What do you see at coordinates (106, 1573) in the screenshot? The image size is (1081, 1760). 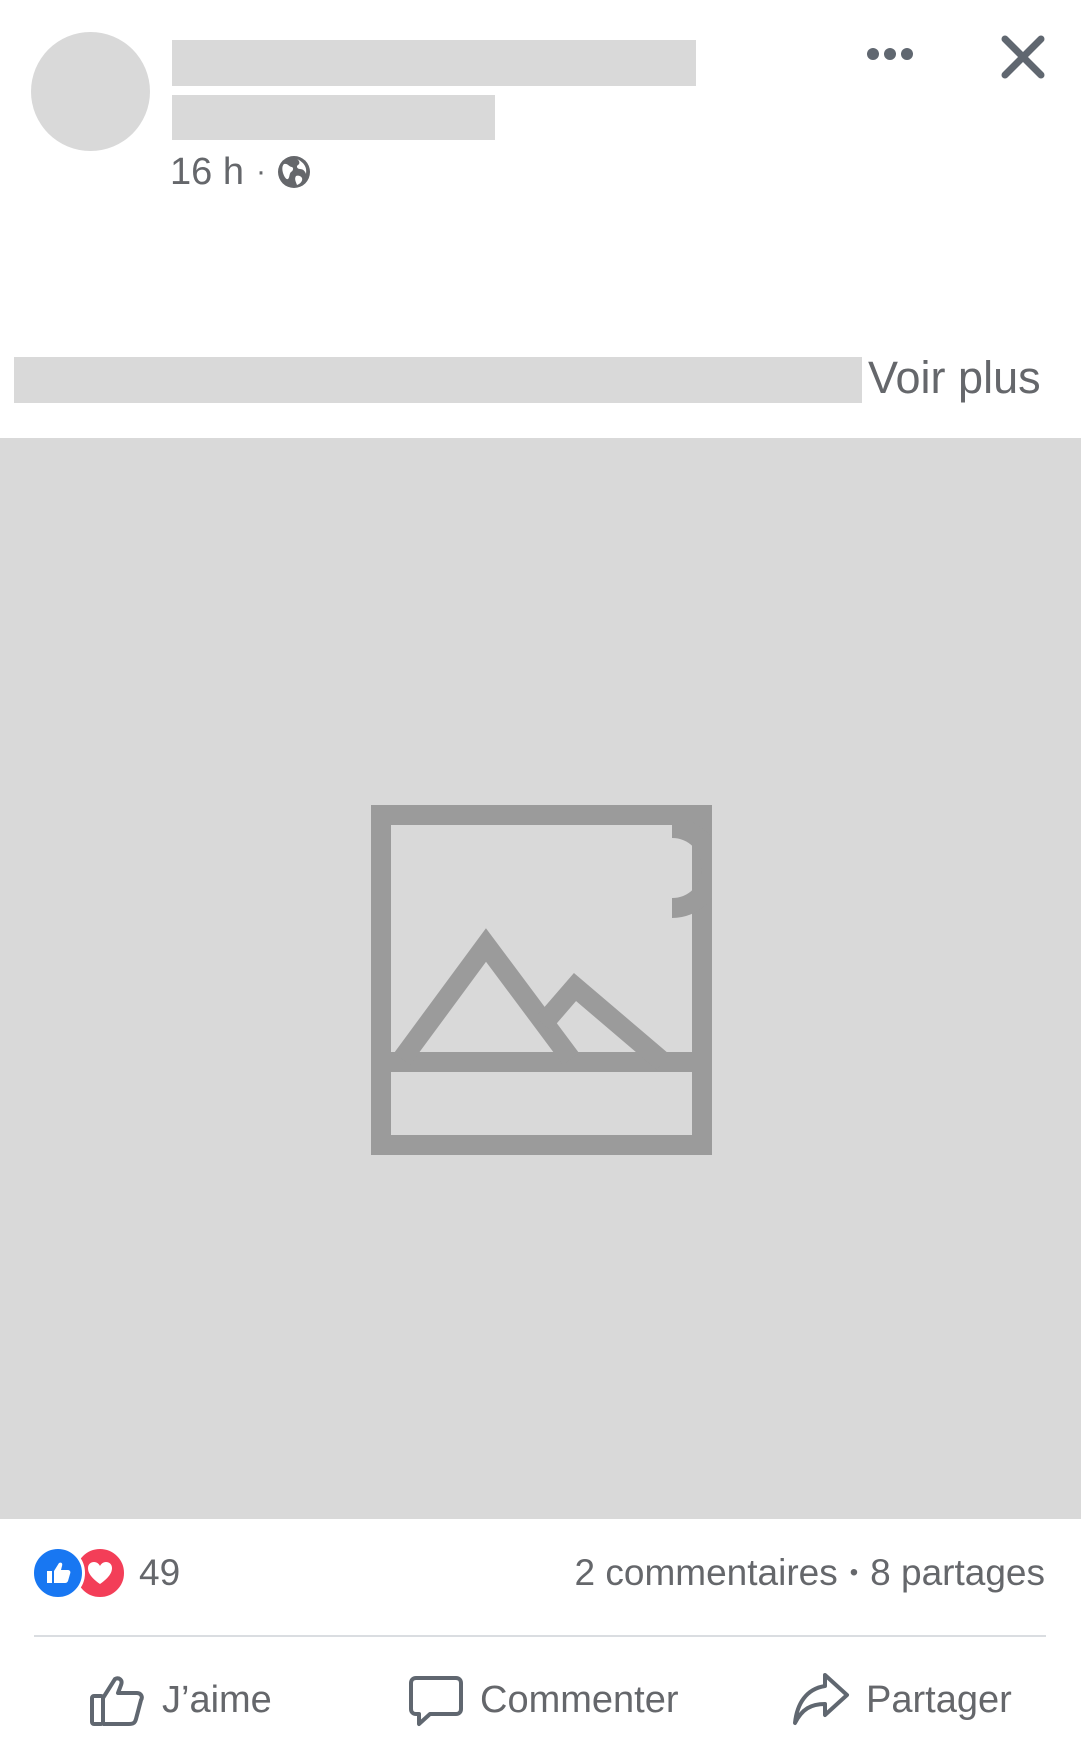 I see `reactions-summary: 49` at bounding box center [106, 1573].